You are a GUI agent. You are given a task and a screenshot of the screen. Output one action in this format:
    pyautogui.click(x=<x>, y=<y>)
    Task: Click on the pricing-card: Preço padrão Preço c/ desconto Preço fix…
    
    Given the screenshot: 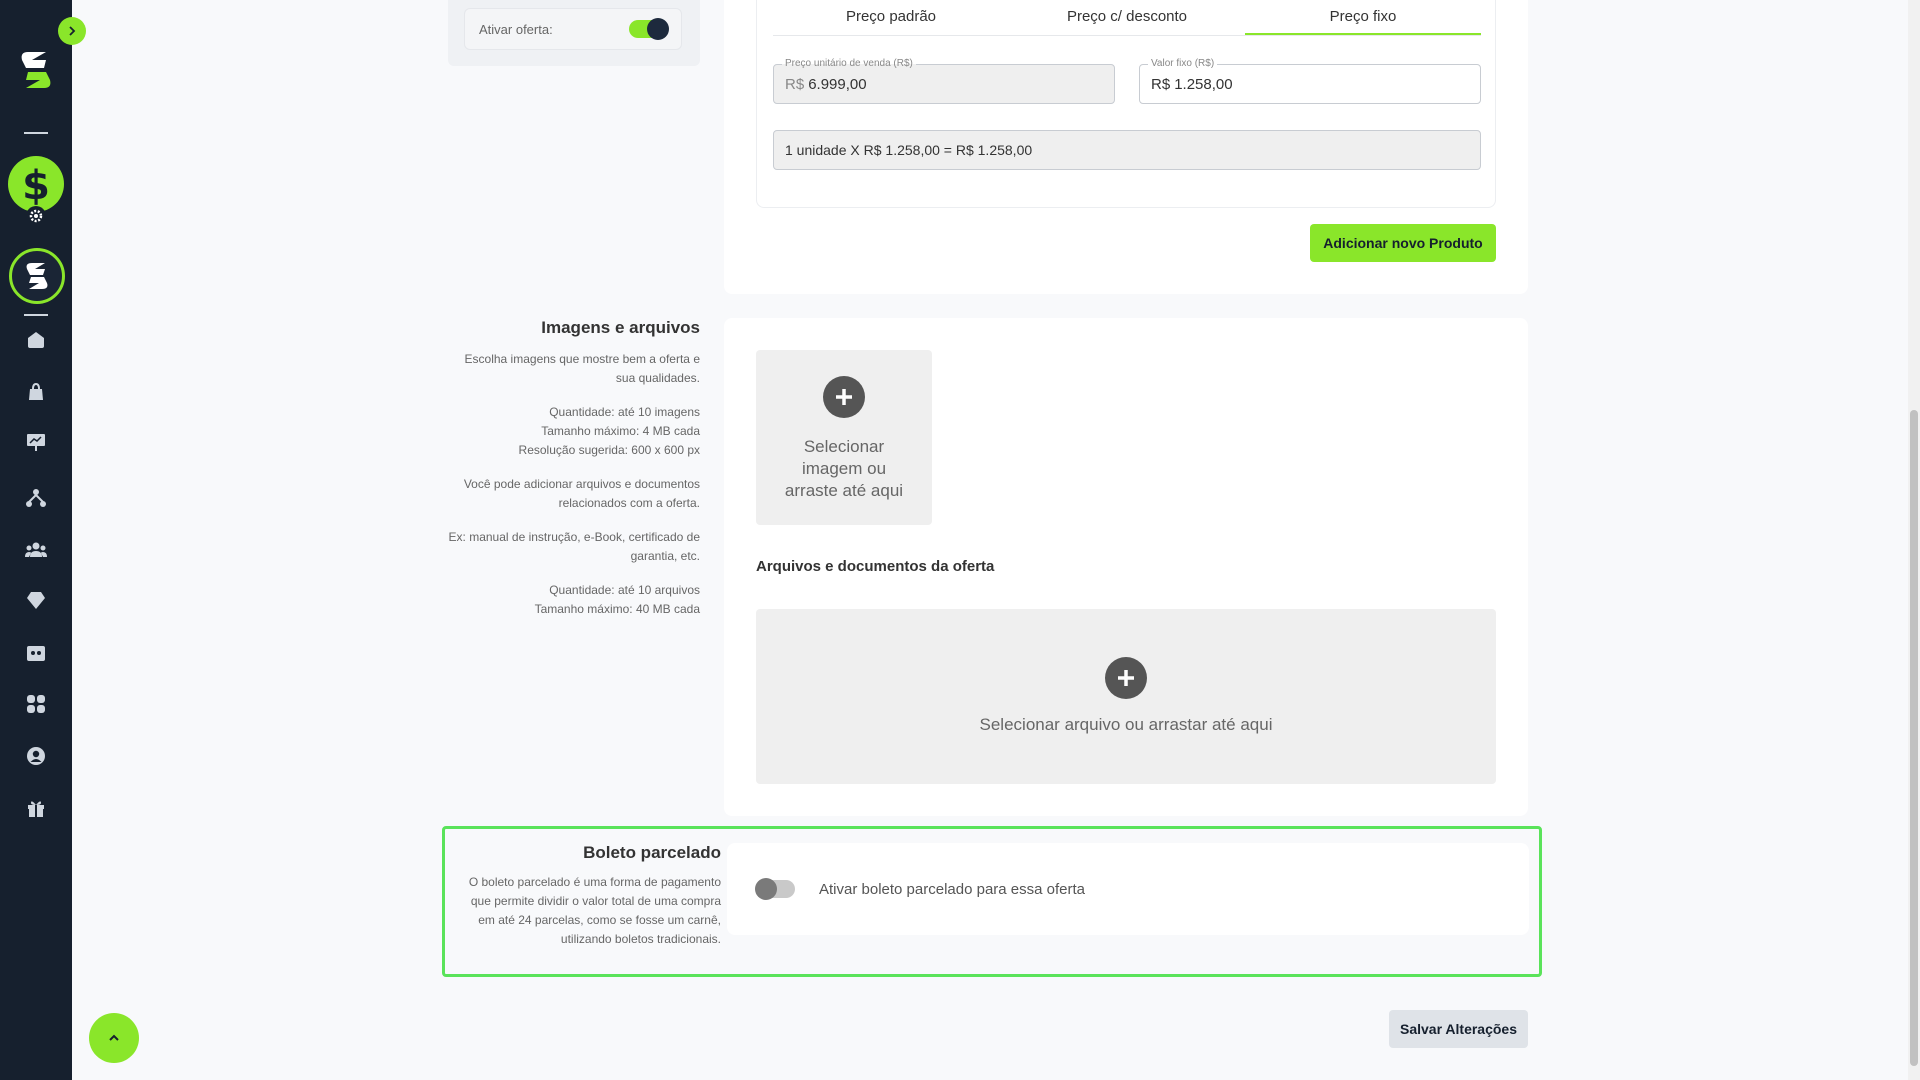 What is the action you would take?
    pyautogui.click(x=1126, y=147)
    